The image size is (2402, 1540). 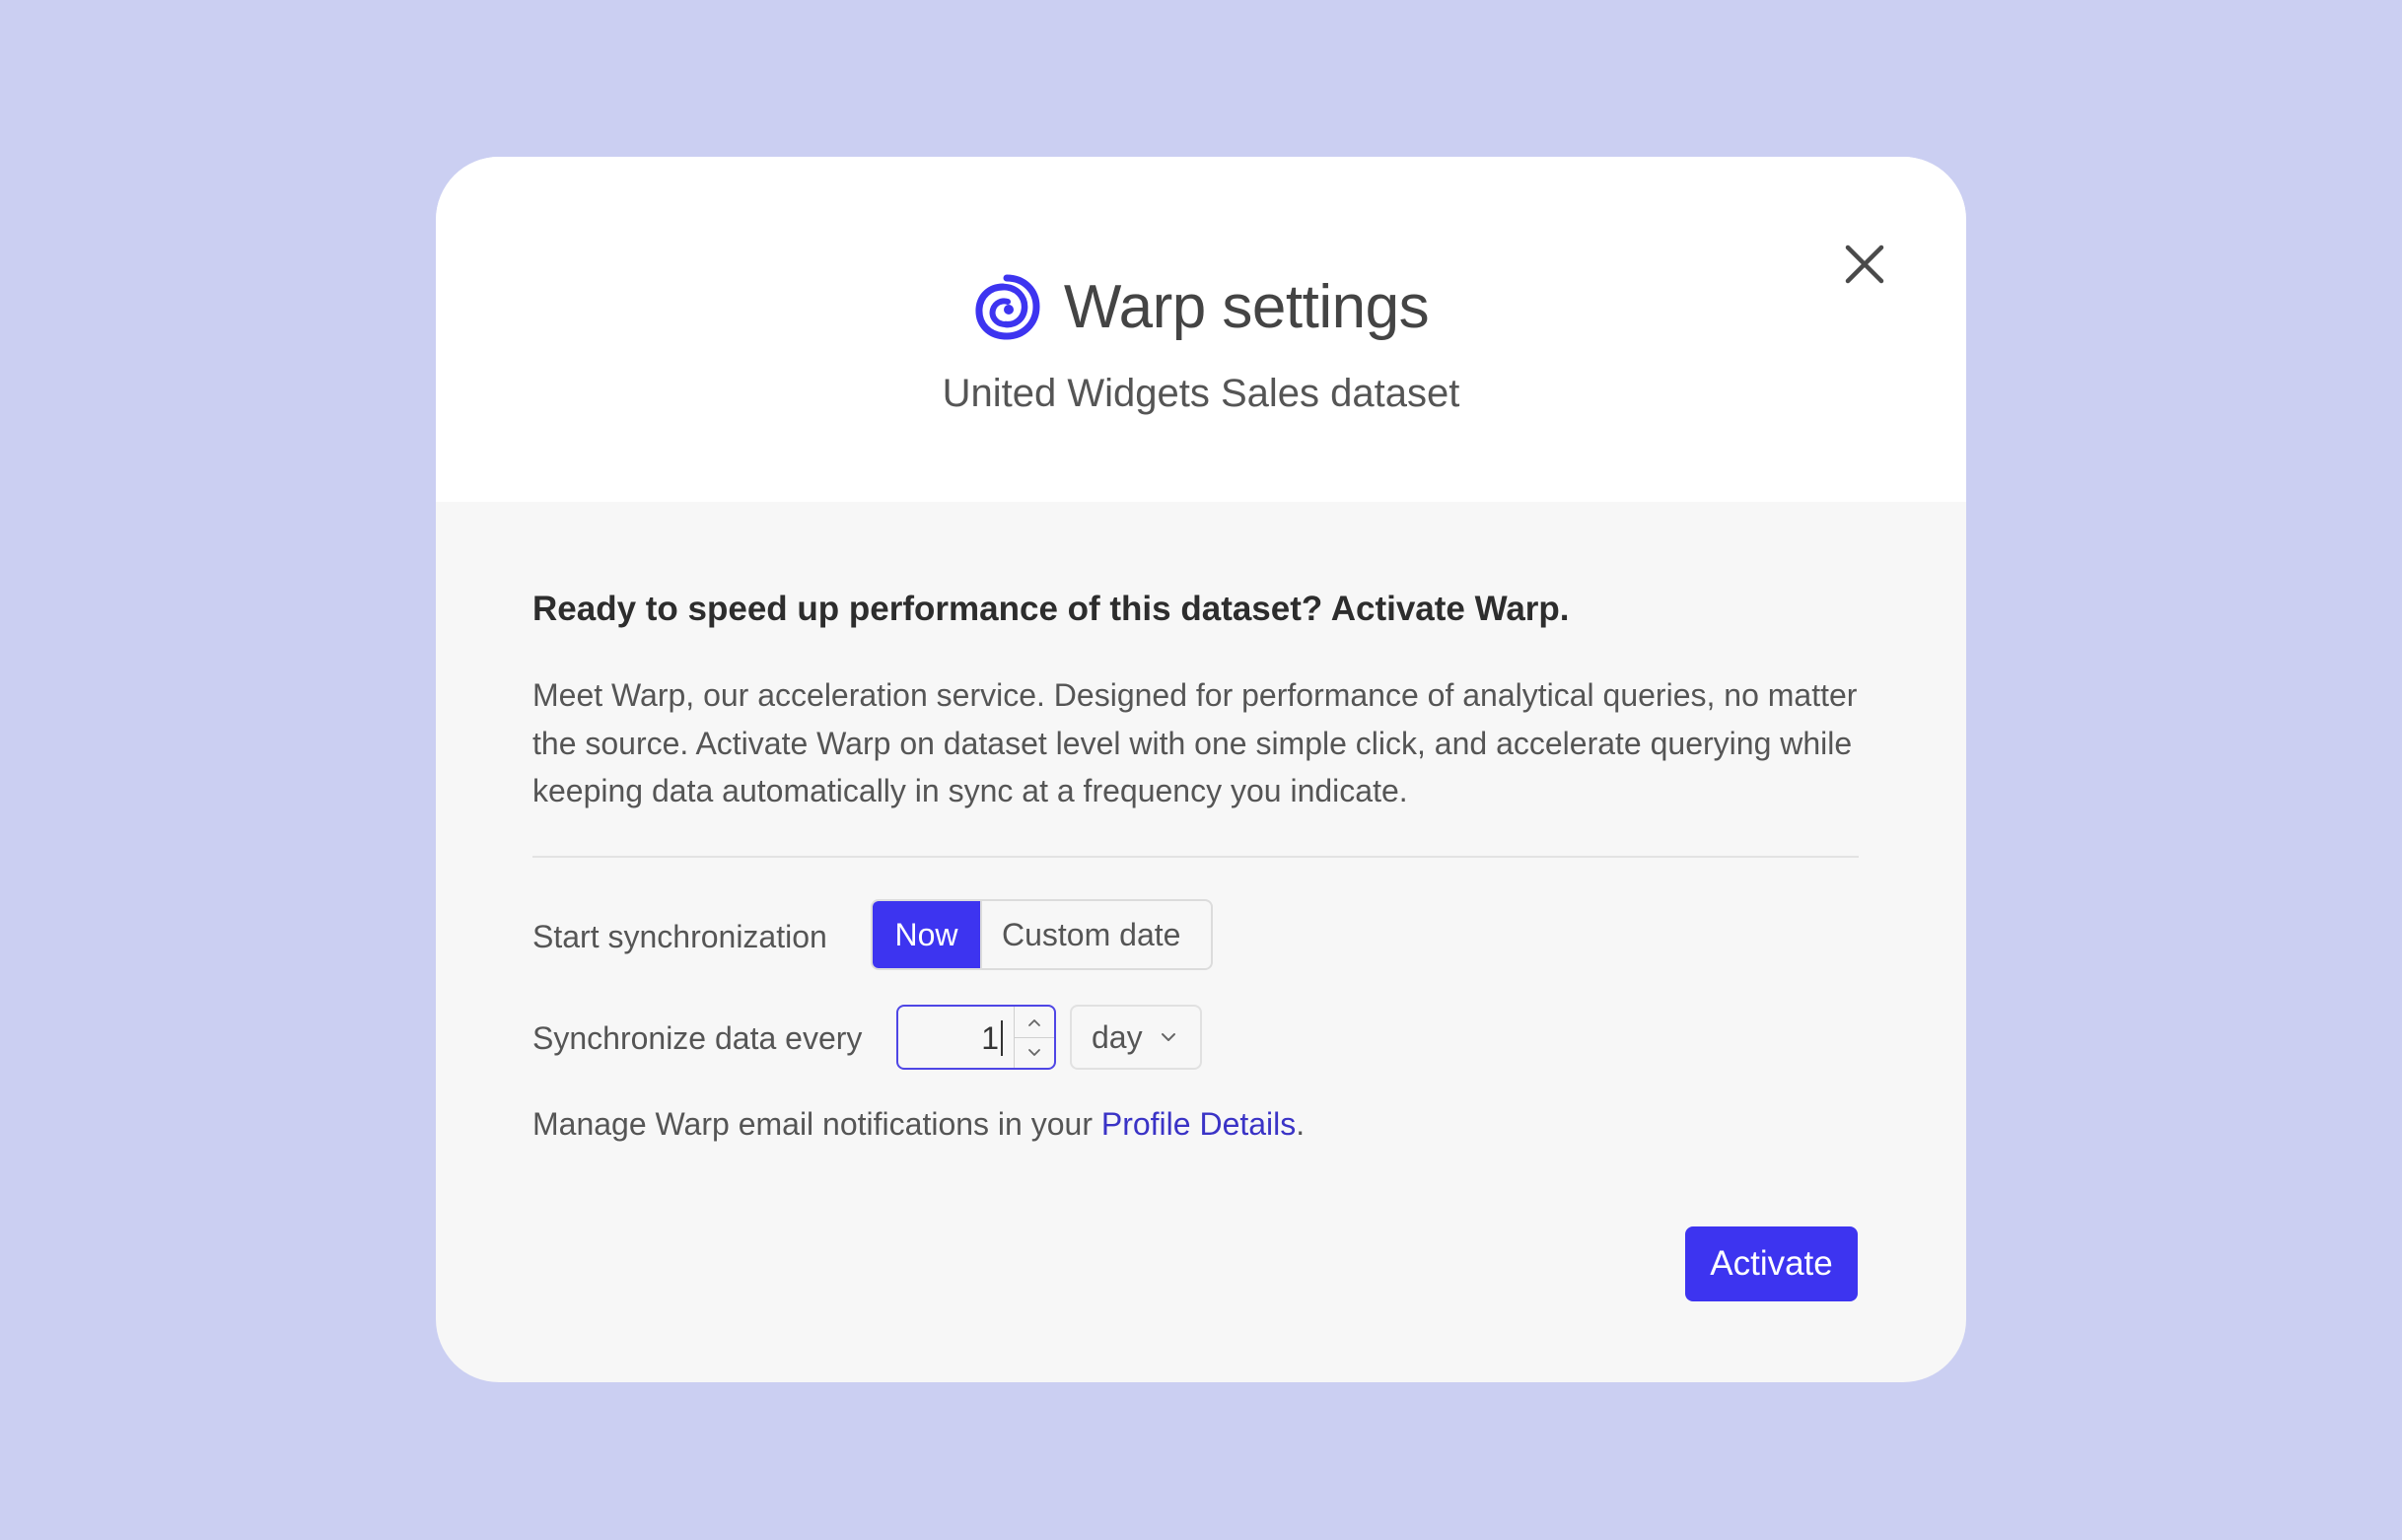 I want to click on notifications-text: Manage Warp email notifications in your, so click(x=816, y=1124).